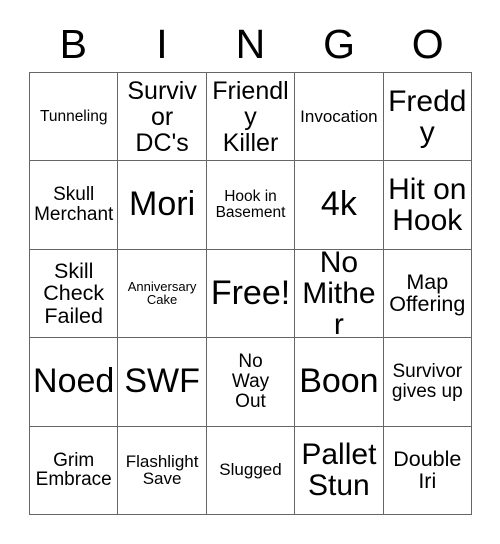 The width and height of the screenshot is (500, 544). I want to click on bingo-cell-label: Invocation, so click(339, 116).